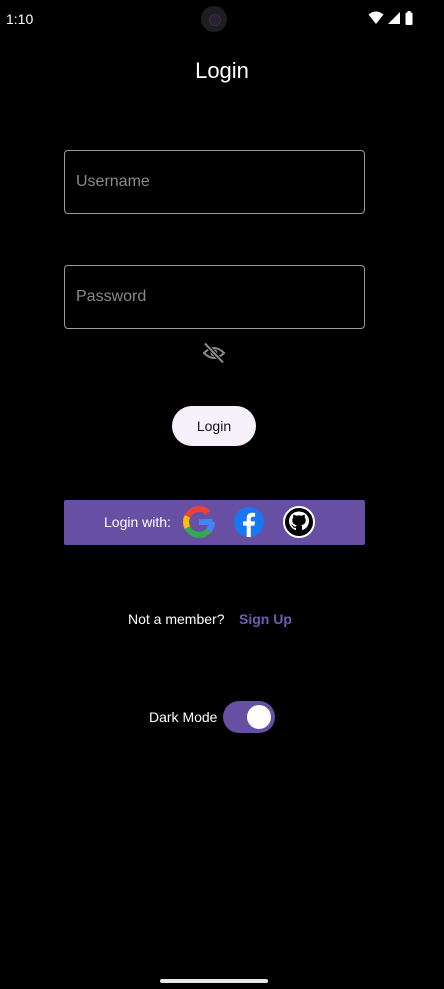 This screenshot has width=444, height=989. I want to click on password-field, so click(214, 297).